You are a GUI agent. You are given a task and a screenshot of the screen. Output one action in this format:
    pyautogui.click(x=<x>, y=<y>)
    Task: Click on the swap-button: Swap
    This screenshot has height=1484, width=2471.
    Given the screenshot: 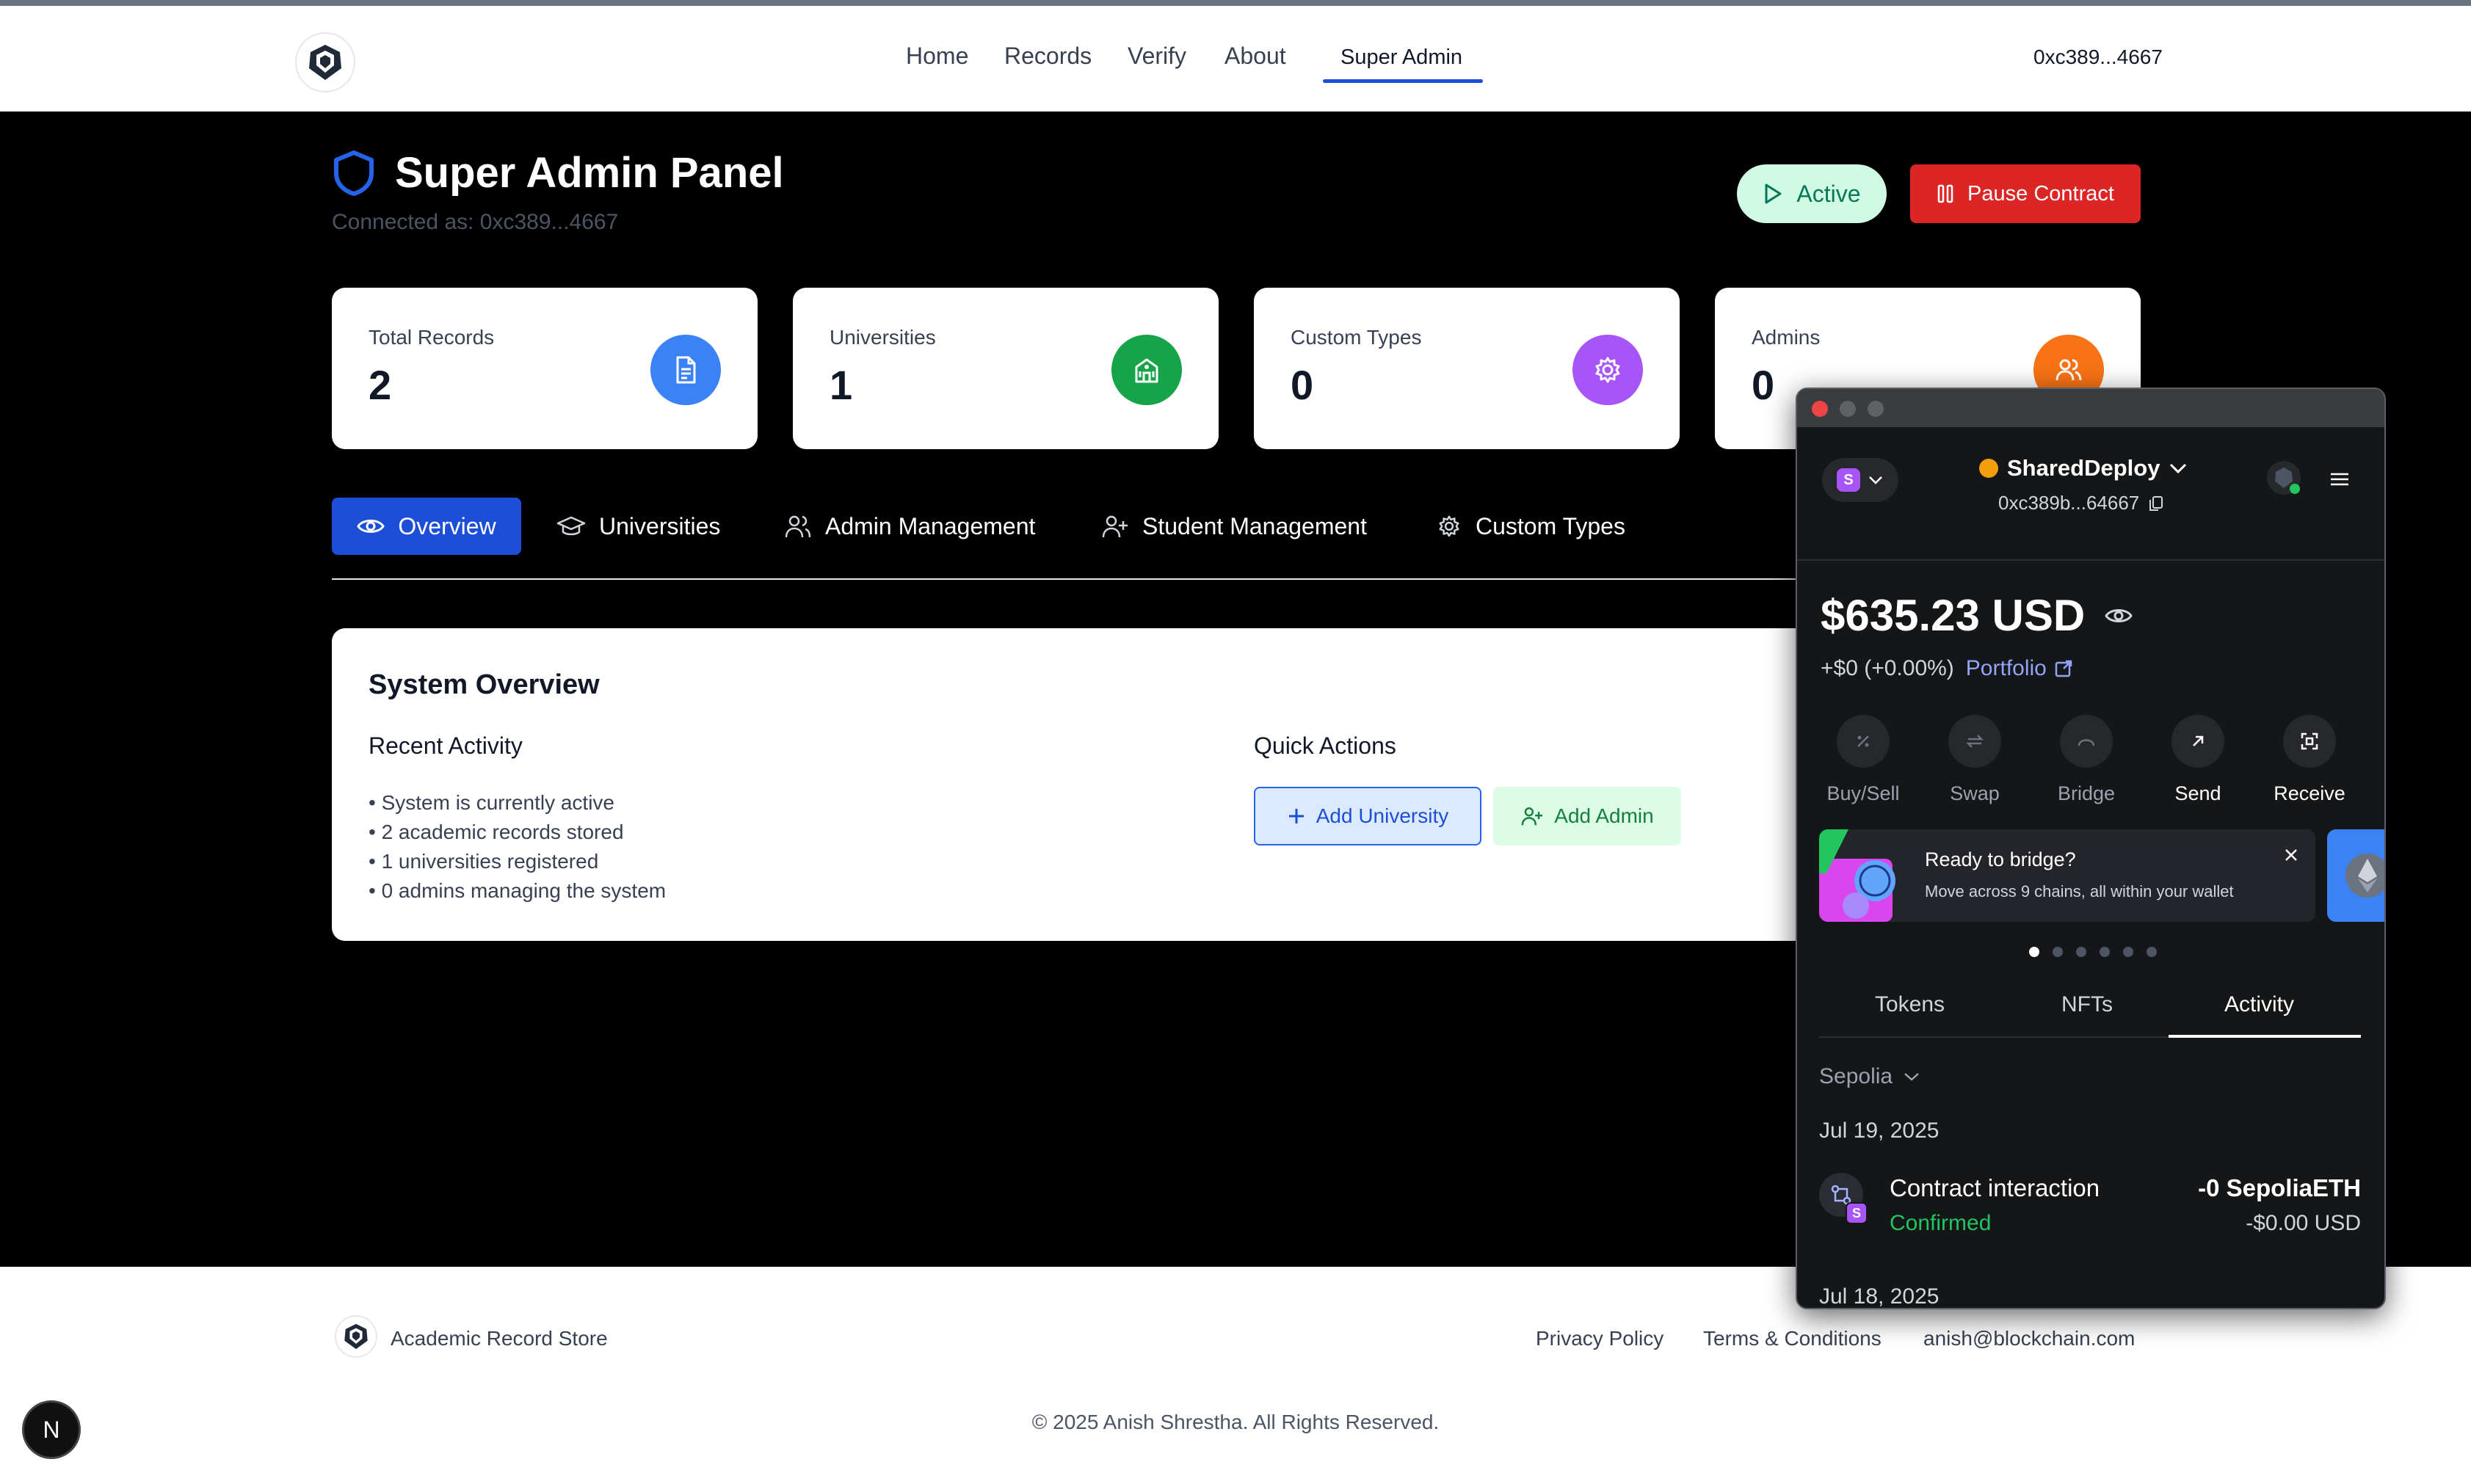 What is the action you would take?
    pyautogui.click(x=1975, y=760)
    